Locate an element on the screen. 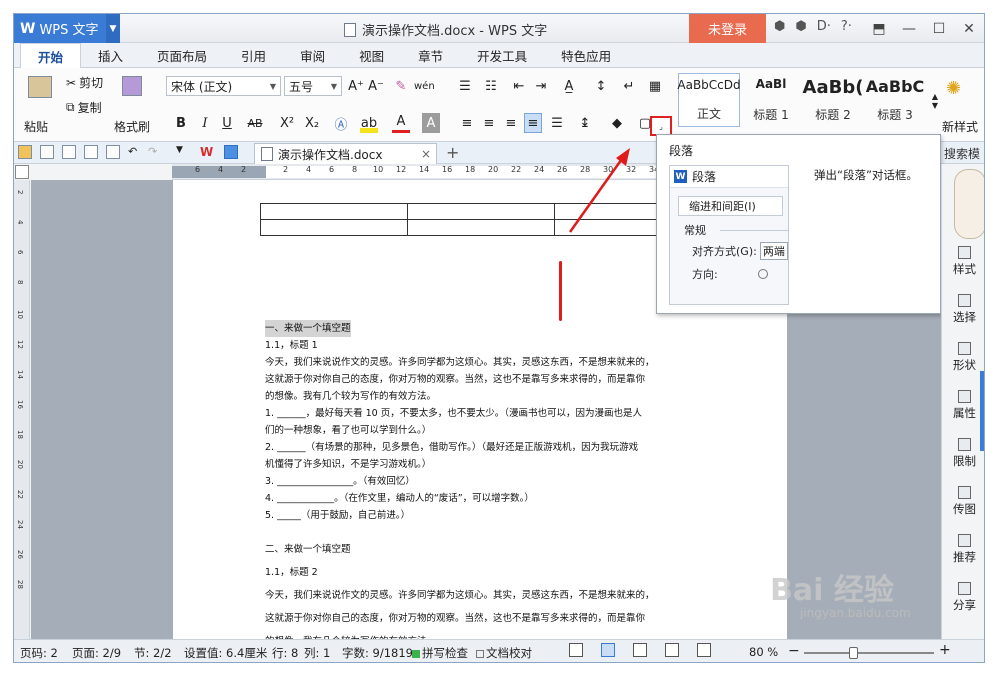  chinese-layout-button: A̲ is located at coordinates (569, 86).